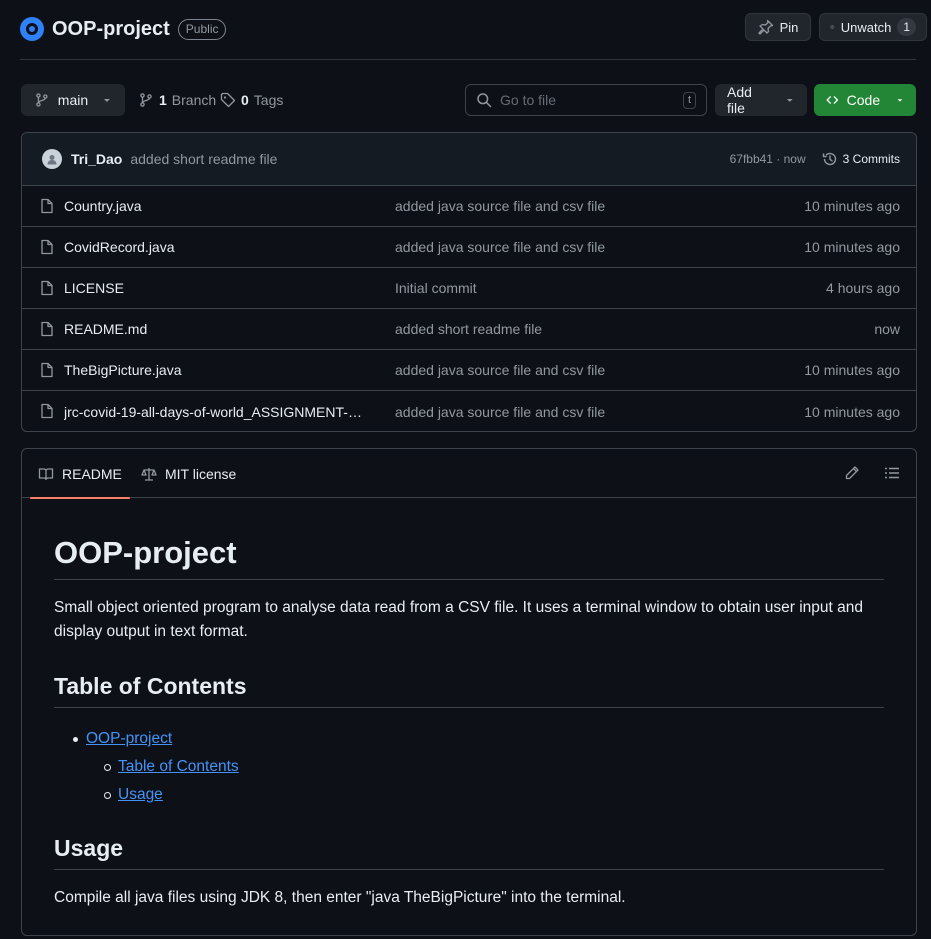 The image size is (931, 939). What do you see at coordinates (111, 29) in the screenshot?
I see `repo-name: OOP-project` at bounding box center [111, 29].